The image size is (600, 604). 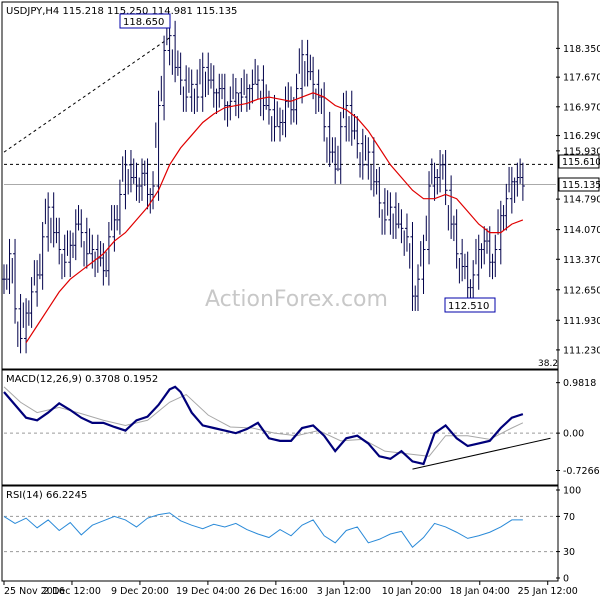 What do you see at coordinates (581, 350) in the screenshot?
I see `price-tick-label: 111.230` at bounding box center [581, 350].